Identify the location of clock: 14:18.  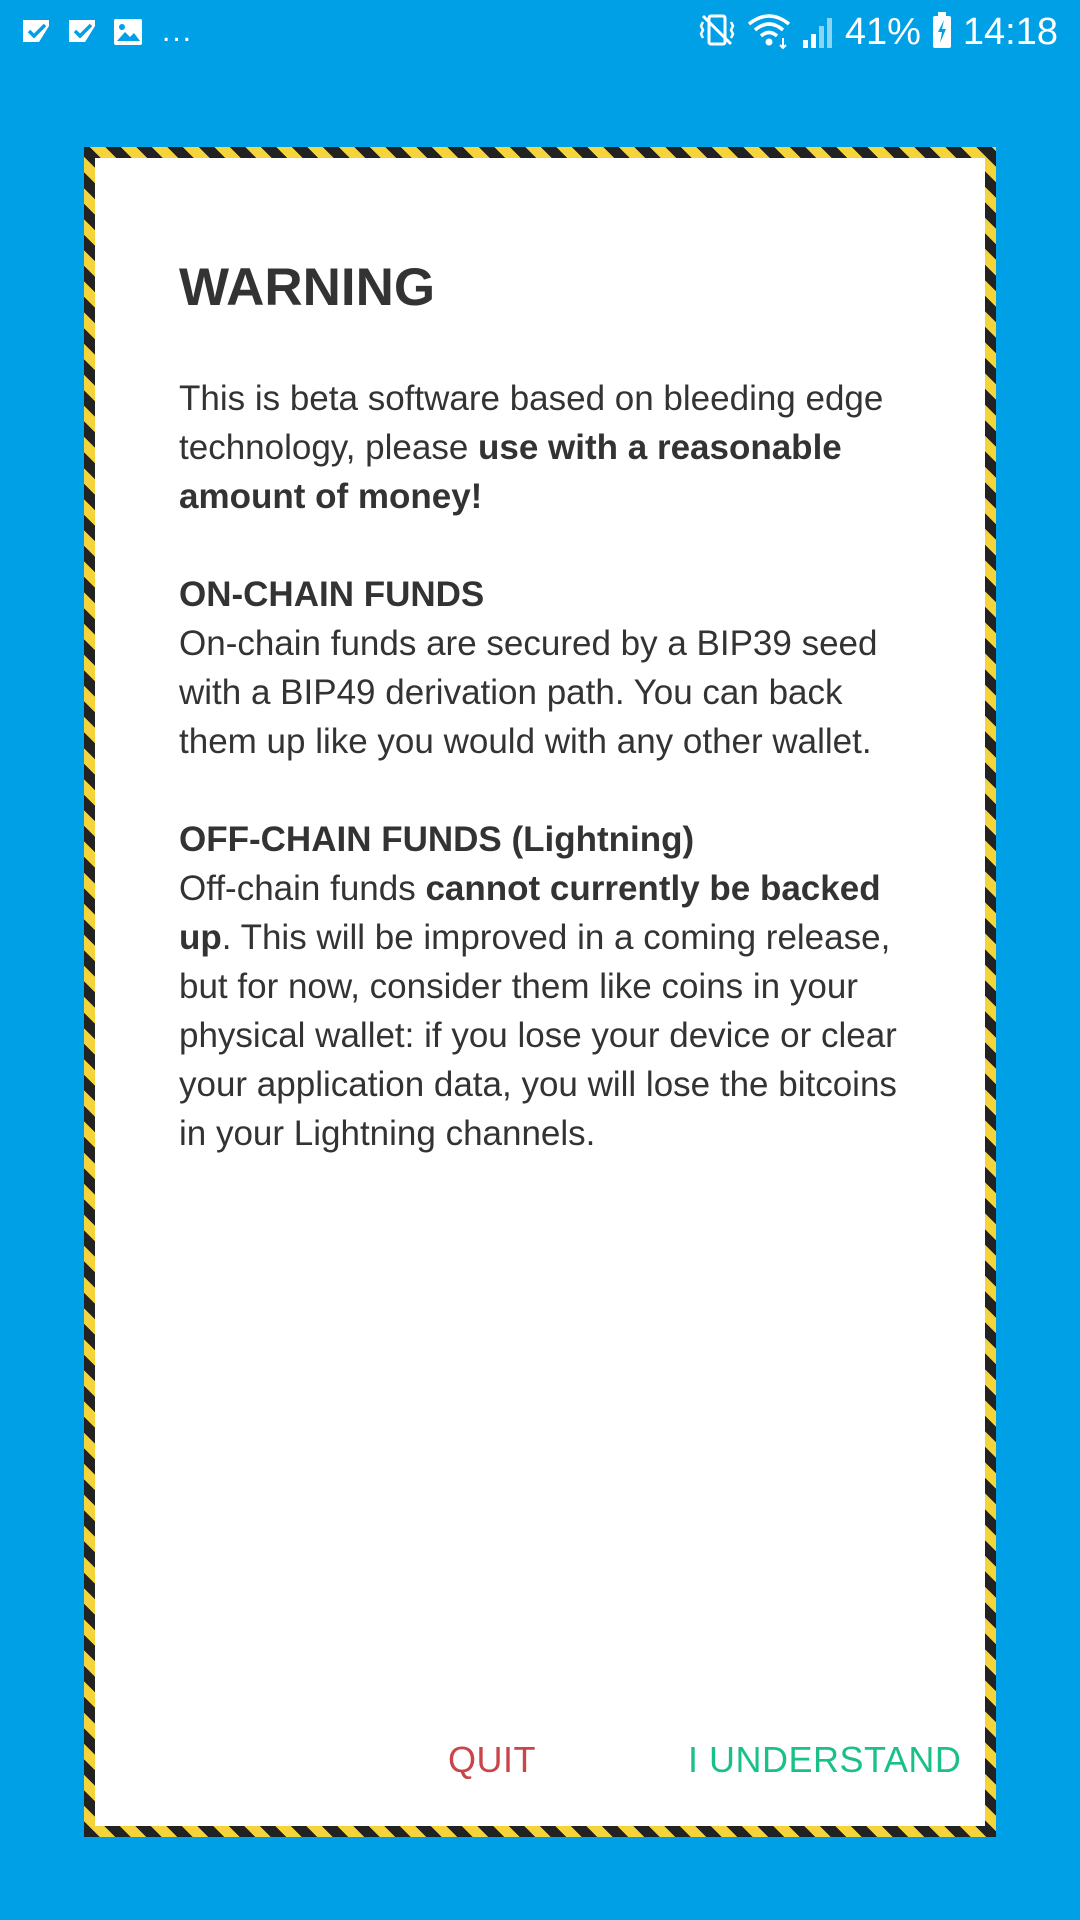
(1010, 32).